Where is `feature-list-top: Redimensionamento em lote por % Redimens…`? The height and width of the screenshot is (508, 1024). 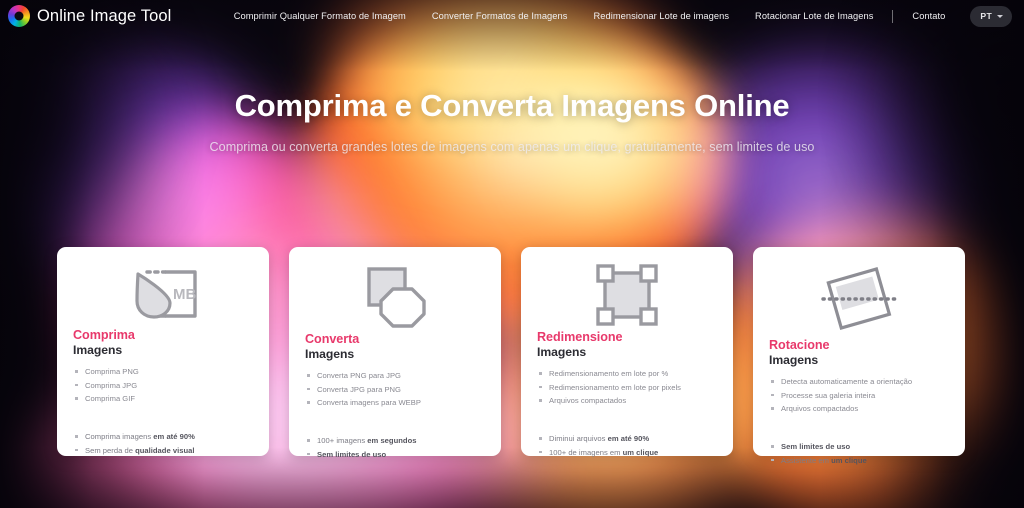
feature-list-top: Redimensionamento em lote por % Redimens… is located at coordinates (627, 388).